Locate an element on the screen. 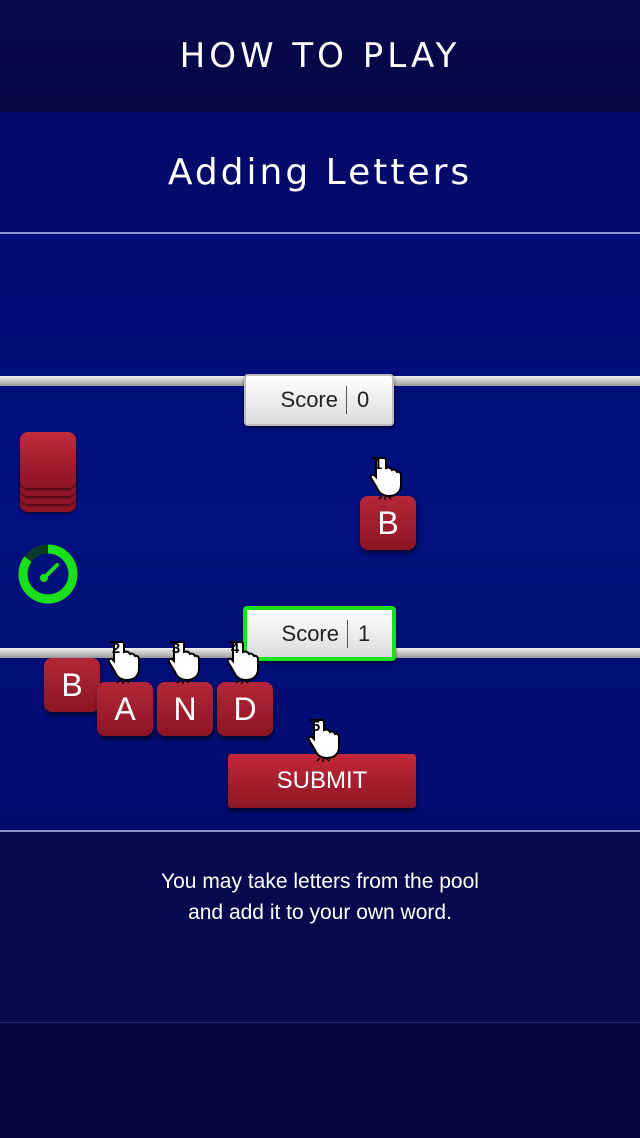 Image resolution: width=640 pixels, height=1138 pixels. word-tile: N is located at coordinates (185, 709).